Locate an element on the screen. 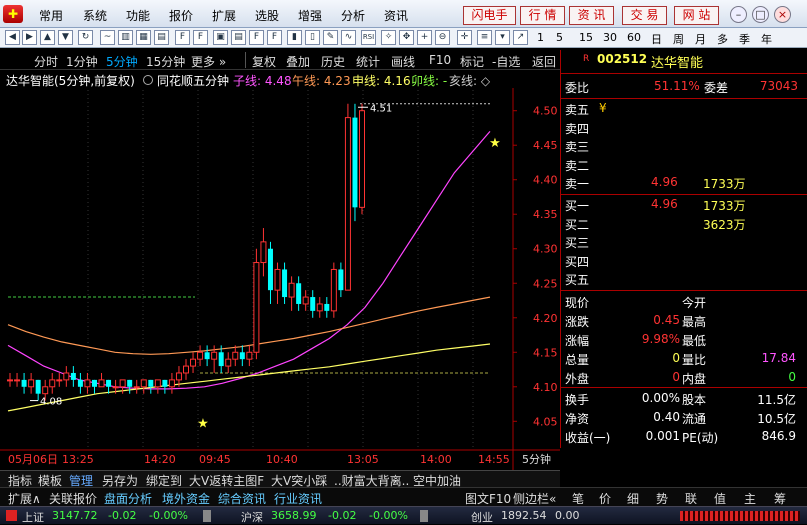 The image size is (807, 525). tab-5min: 5分钟 is located at coordinates (122, 61).